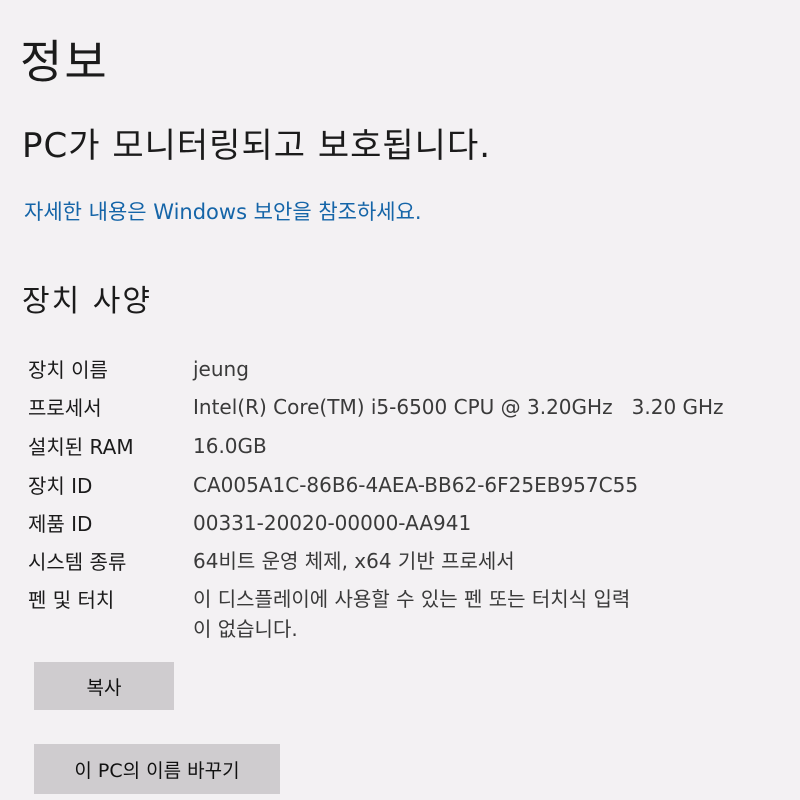 This screenshot has height=800, width=800. I want to click on spec-label: 펜 및 터치, so click(71, 600).